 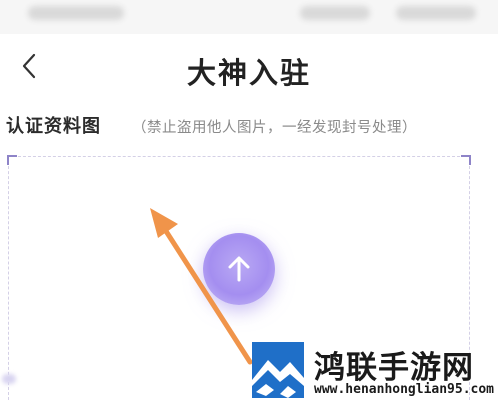 I want to click on status-signal-indicators, so click(x=335, y=13).